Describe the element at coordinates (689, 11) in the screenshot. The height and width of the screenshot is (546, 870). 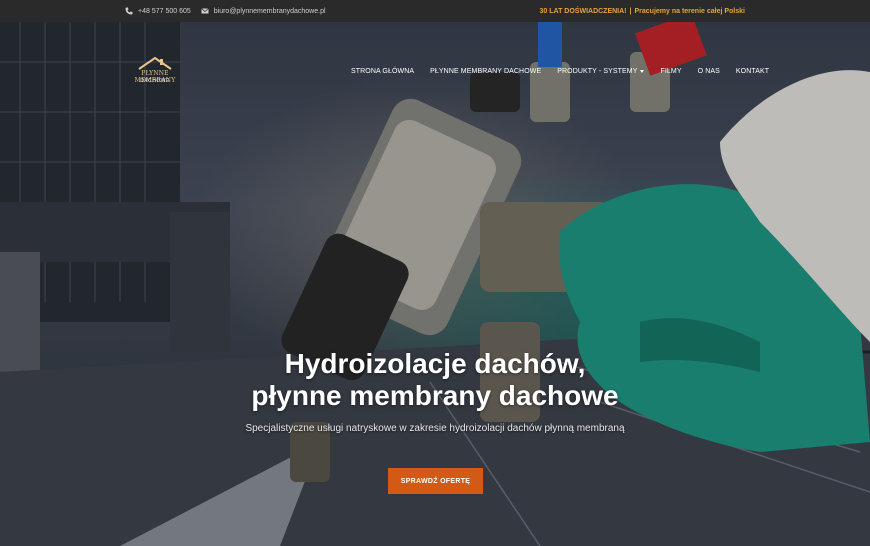
I see `promo-rest: Pracujemy na terenie całej Polski` at that location.